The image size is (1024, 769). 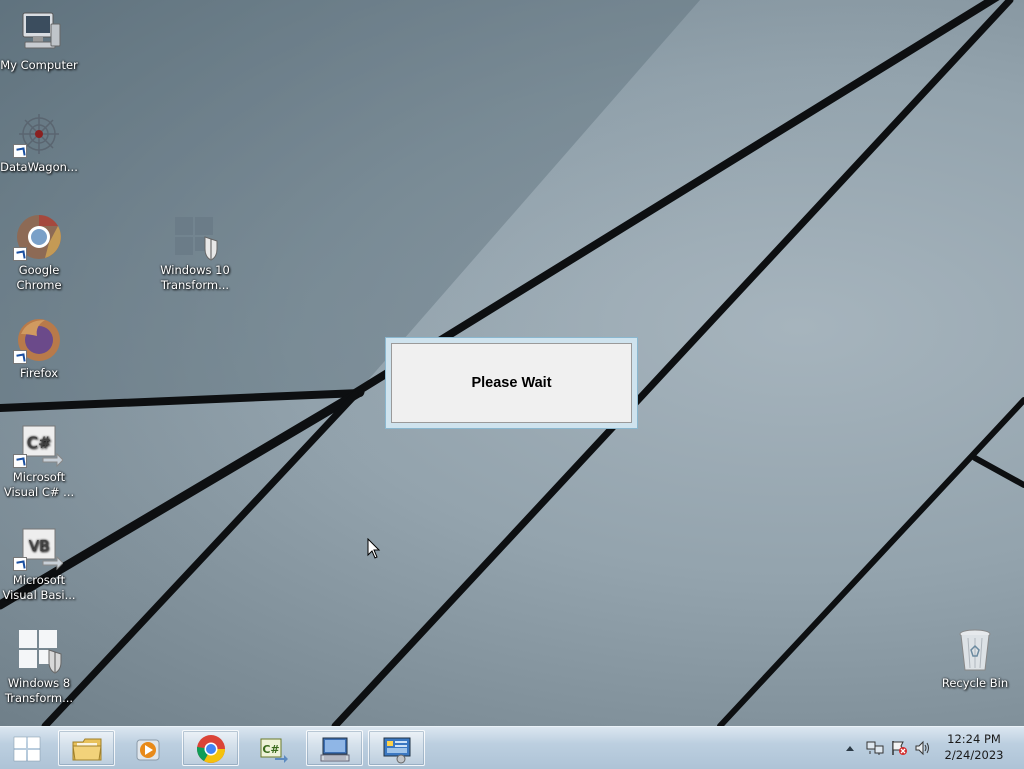 What do you see at coordinates (923, 748) in the screenshot?
I see `volume-icon` at bounding box center [923, 748].